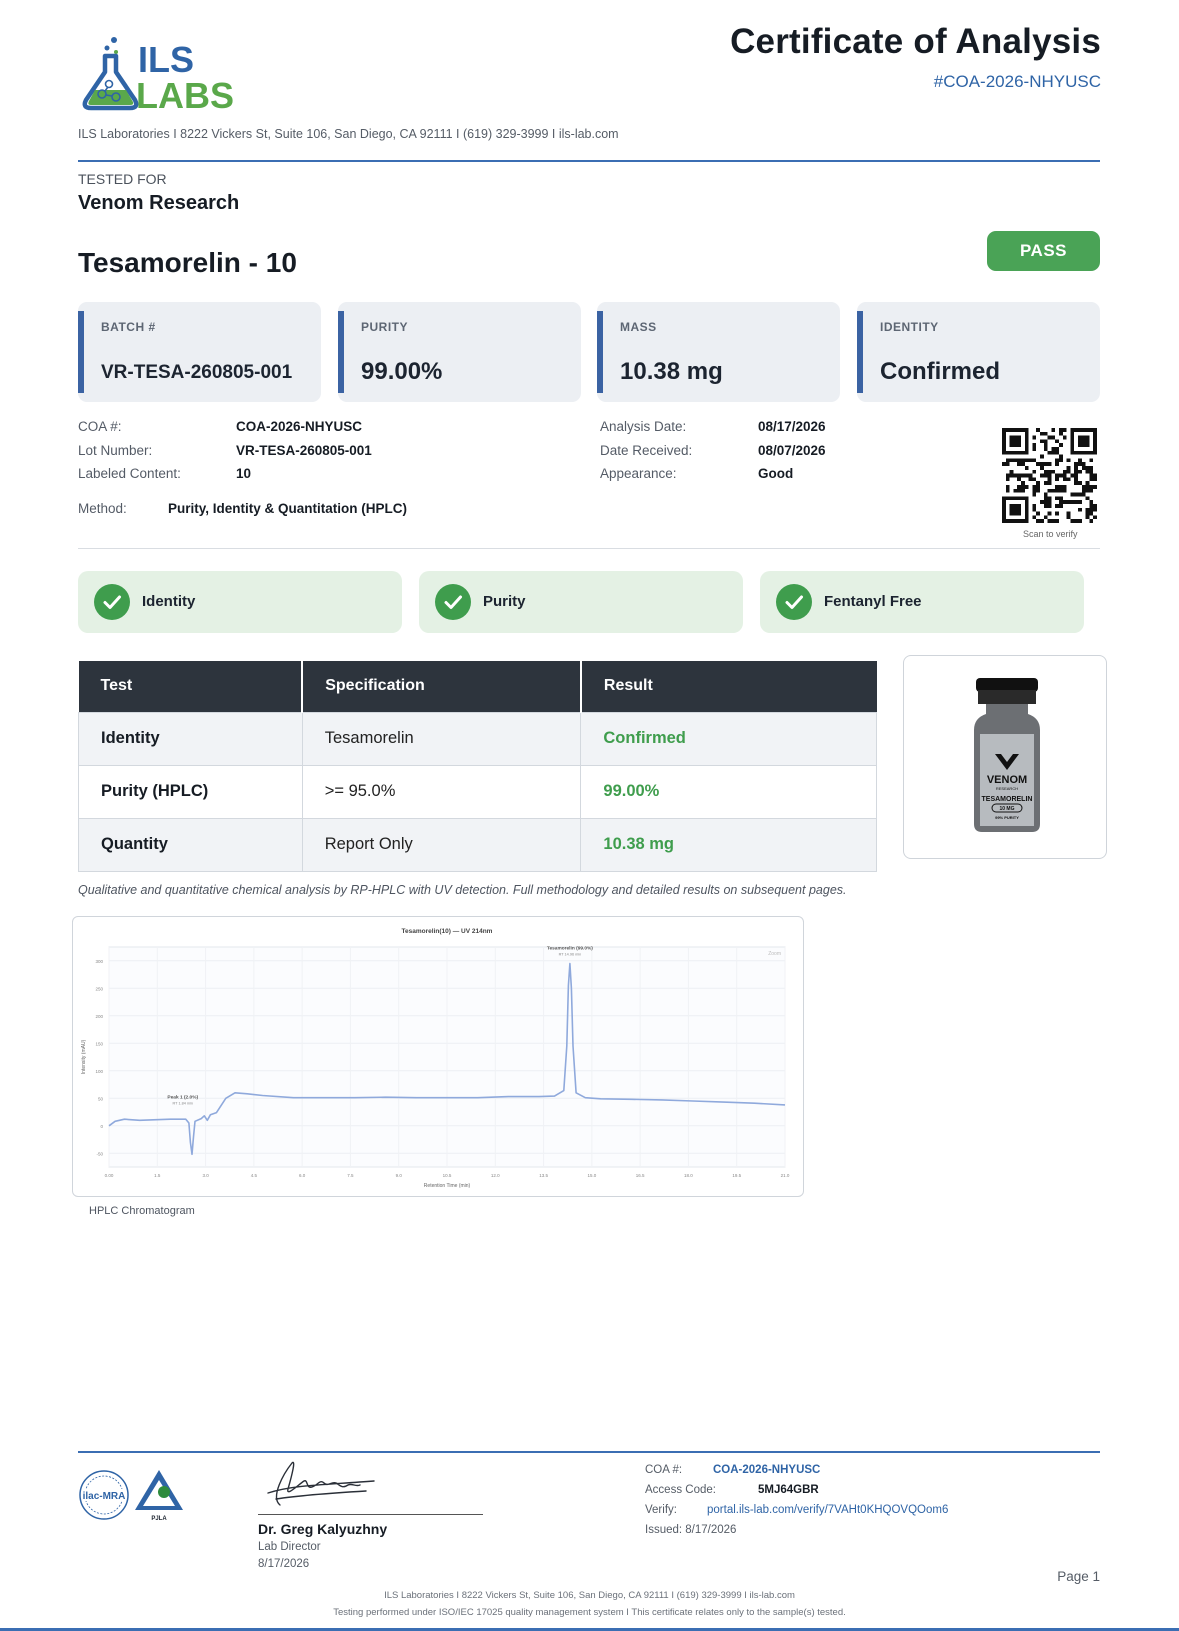 The width and height of the screenshot is (1179, 1631). Describe the element at coordinates (589, 548) in the screenshot. I see `details-divider` at that location.